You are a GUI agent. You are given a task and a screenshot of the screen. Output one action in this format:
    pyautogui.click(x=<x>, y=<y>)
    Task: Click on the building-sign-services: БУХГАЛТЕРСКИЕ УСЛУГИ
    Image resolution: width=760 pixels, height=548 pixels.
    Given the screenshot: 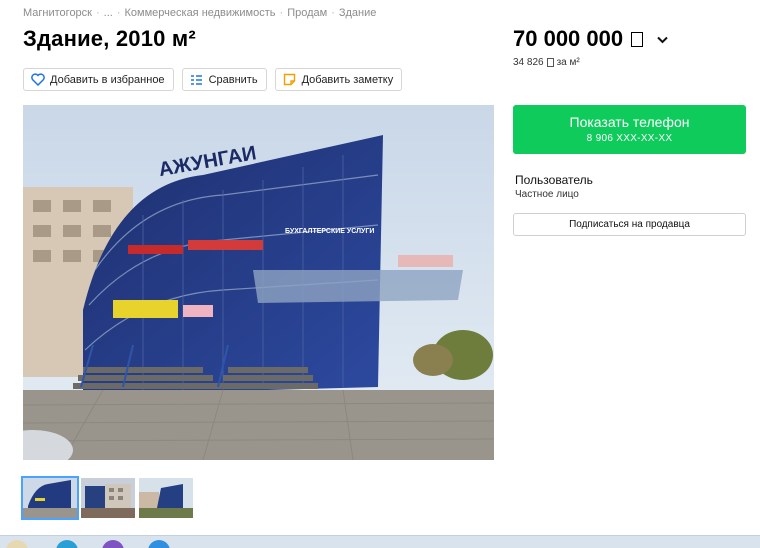 What is the action you would take?
    pyautogui.click(x=329, y=231)
    